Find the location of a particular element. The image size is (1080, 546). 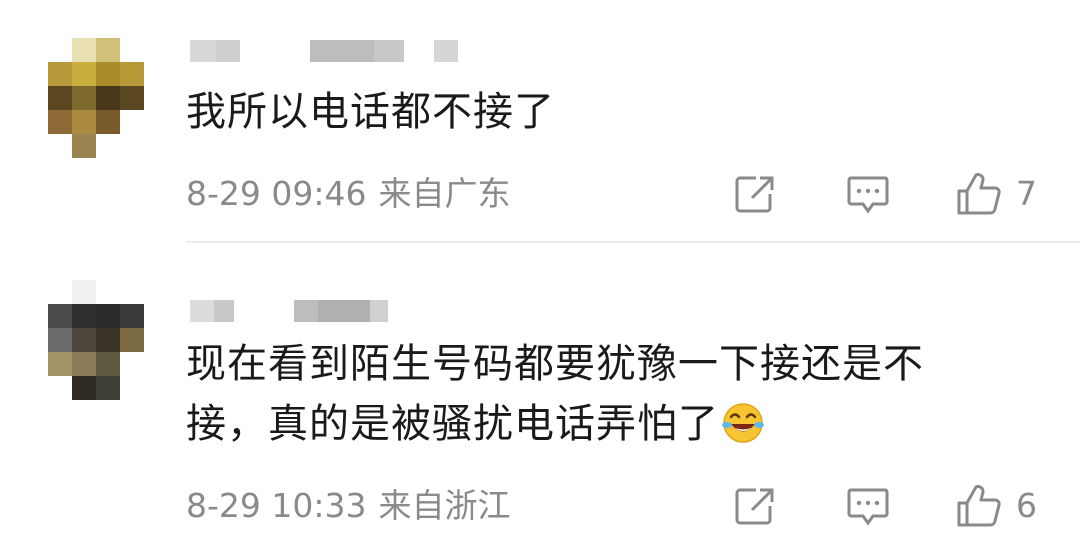

comment-location: 来自广东 is located at coordinates (444, 193).